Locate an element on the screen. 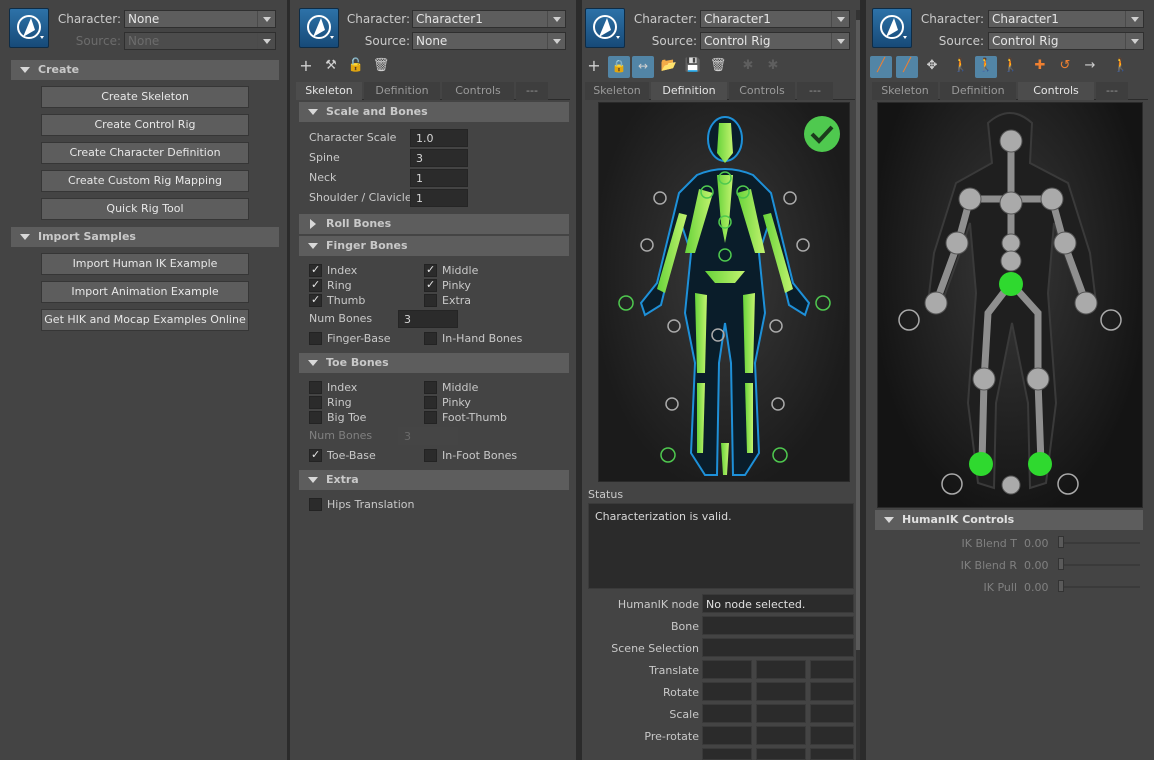 The height and width of the screenshot is (760, 1154). import-human-ik-example-button: Import Human IK Example is located at coordinates (145, 264).